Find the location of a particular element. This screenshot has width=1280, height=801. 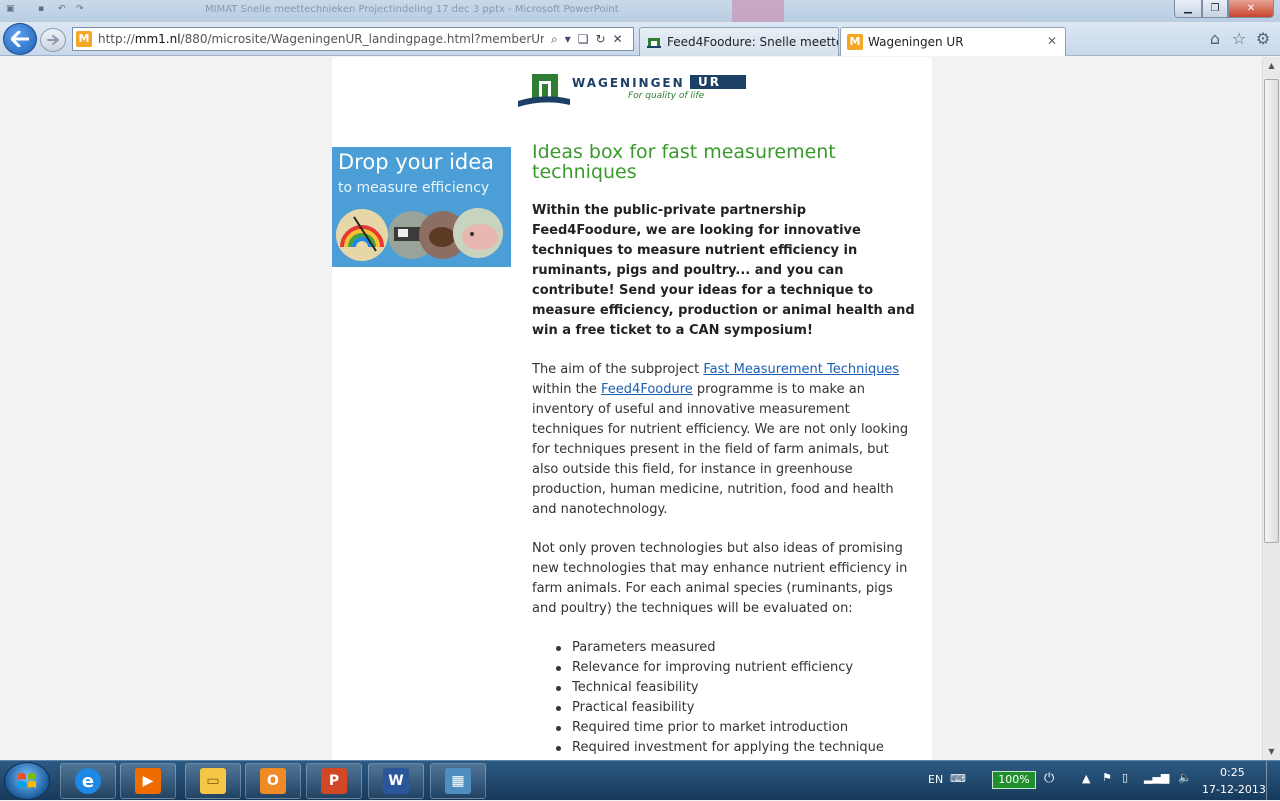

feed4foodure-tab-icon is located at coordinates (654, 42).